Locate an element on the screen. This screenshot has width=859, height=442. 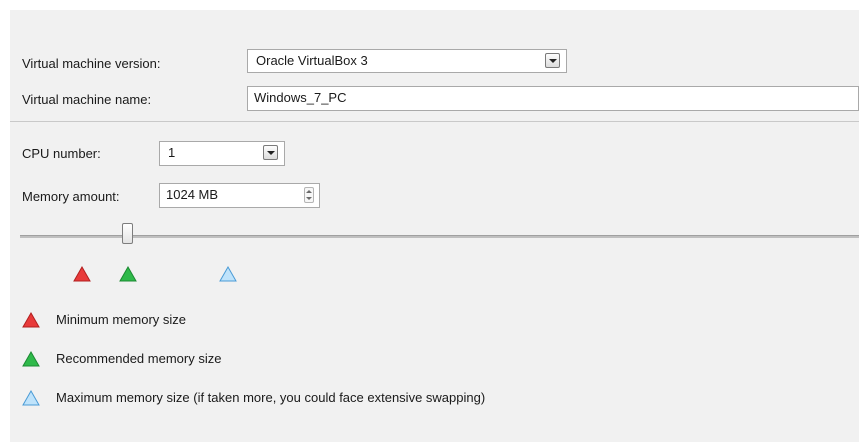
memory-amount-value: 1024 MB is located at coordinates (192, 194).